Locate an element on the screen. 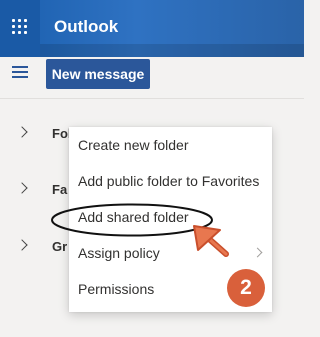 This screenshot has width=320, height=337. app-launcher-button is located at coordinates (20, 28).